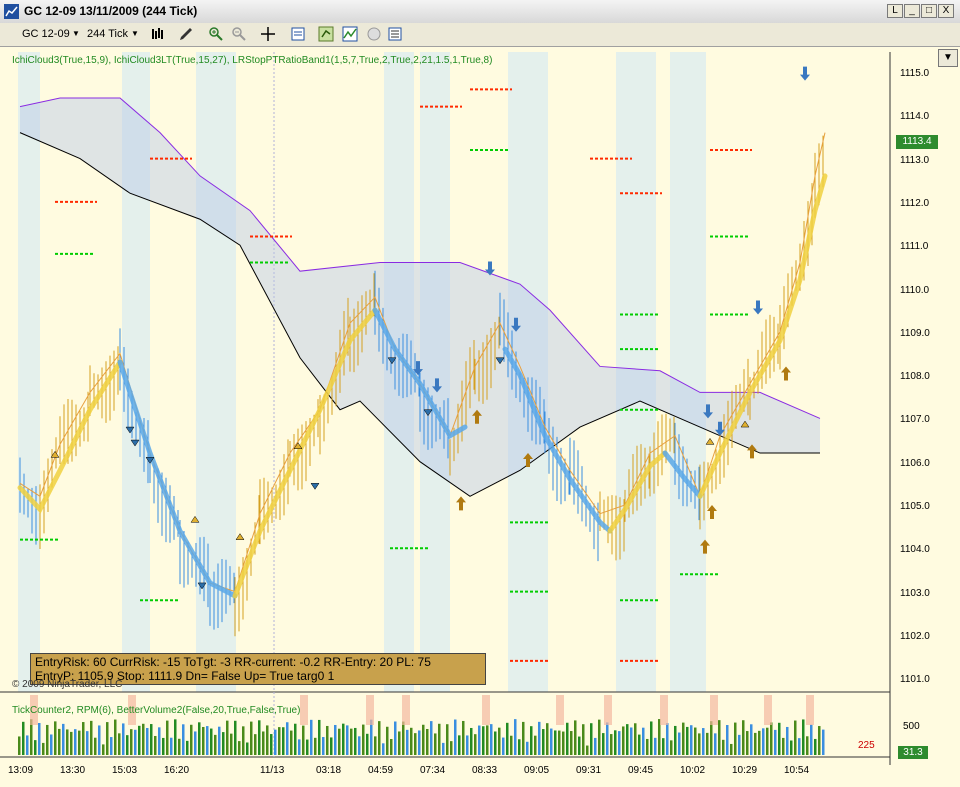 This screenshot has height=787, width=960. Describe the element at coordinates (186, 34) in the screenshot. I see `draw-tool-icon` at that location.